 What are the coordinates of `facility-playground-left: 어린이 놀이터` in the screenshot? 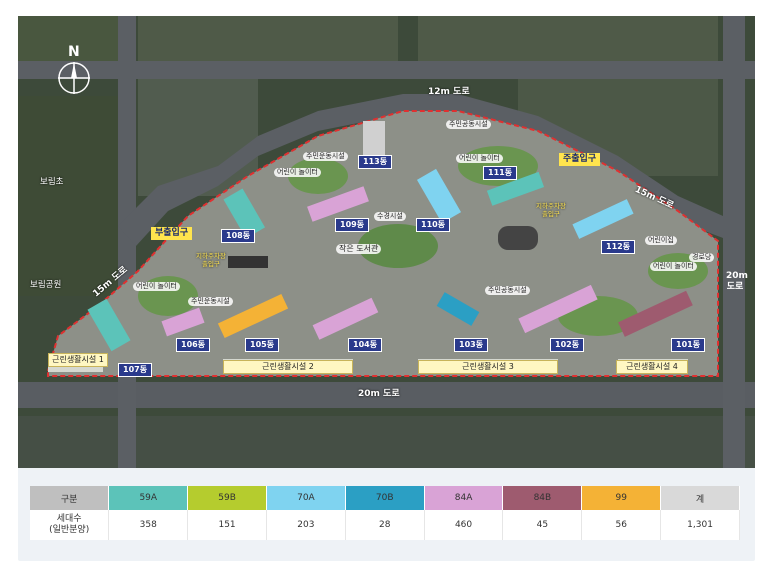 It's located at (156, 286).